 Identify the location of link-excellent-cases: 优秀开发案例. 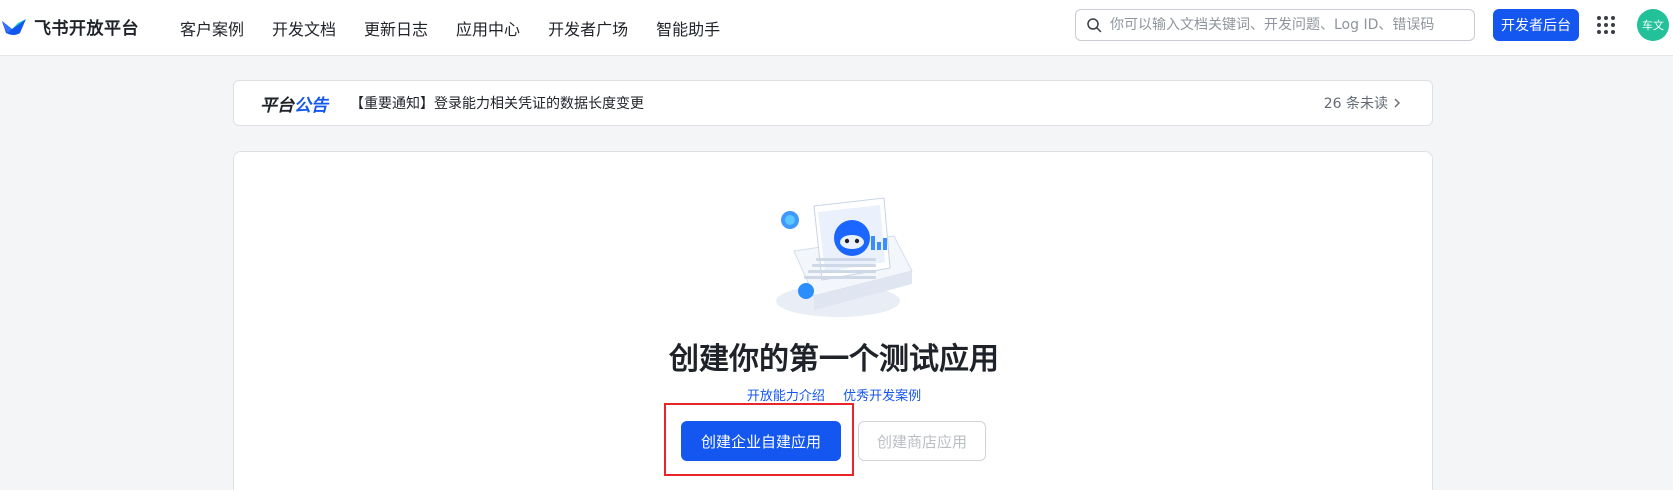
(882, 396).